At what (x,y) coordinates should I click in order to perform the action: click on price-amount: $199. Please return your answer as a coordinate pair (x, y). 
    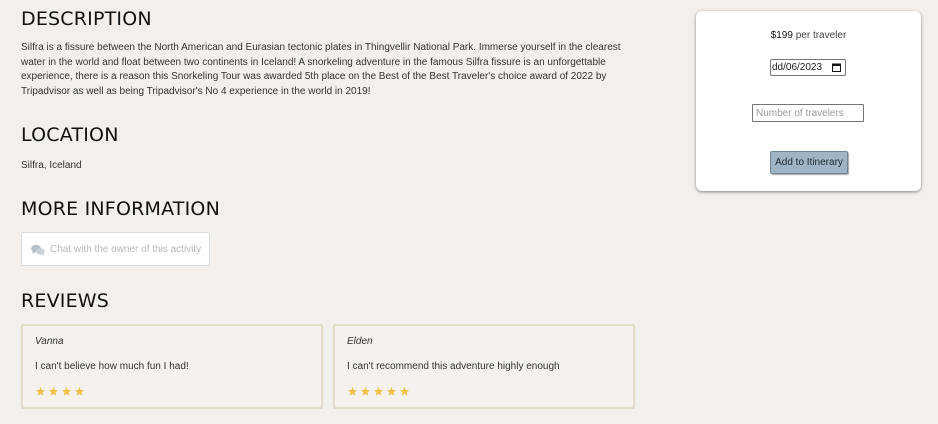
    Looking at the image, I should click on (781, 35).